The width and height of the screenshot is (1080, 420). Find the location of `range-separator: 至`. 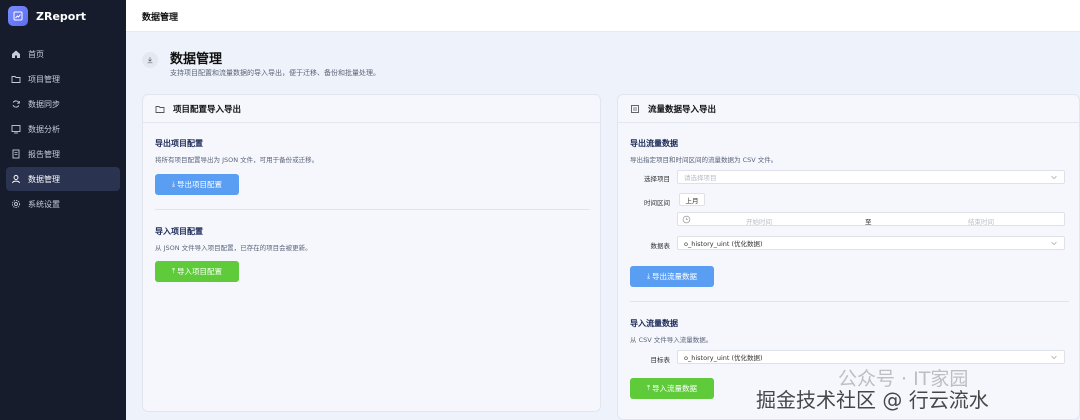

range-separator: 至 is located at coordinates (868, 222).